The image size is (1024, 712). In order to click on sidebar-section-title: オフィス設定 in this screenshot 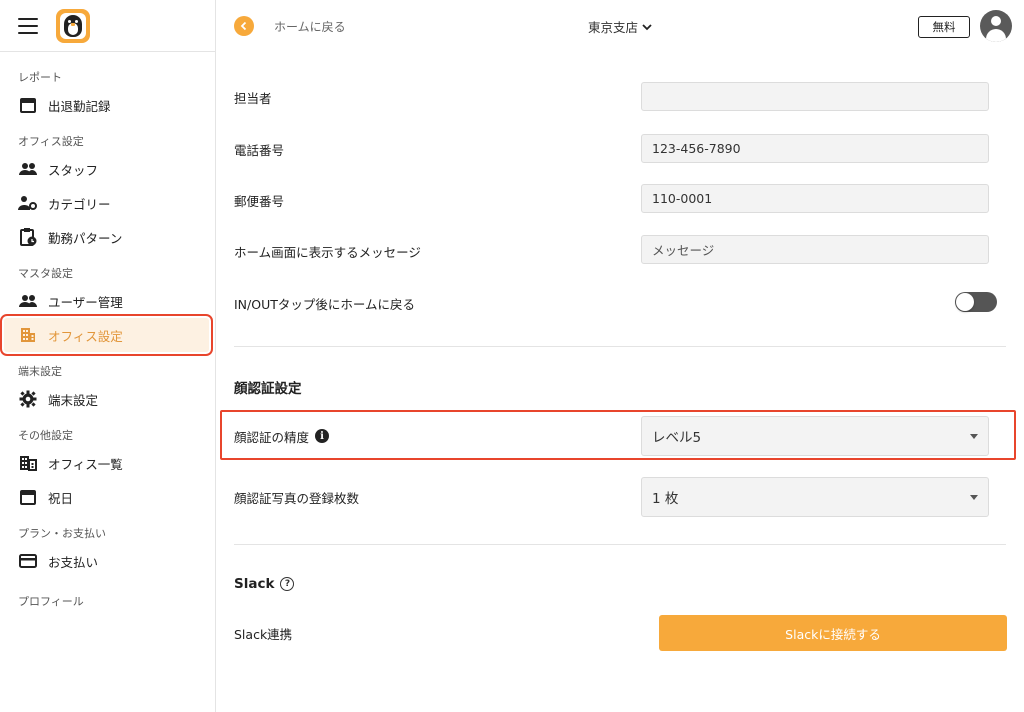, I will do `click(51, 141)`.